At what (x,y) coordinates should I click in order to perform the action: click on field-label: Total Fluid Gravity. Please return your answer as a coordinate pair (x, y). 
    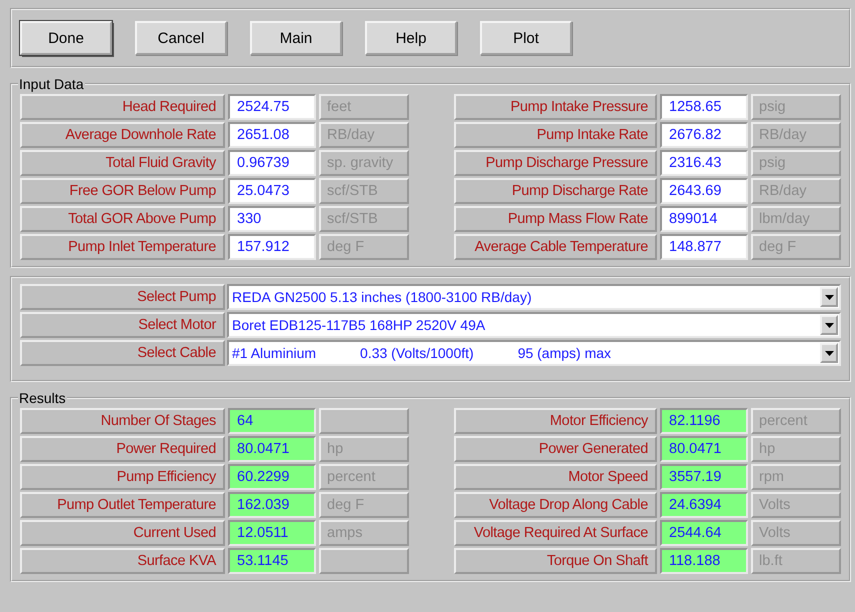
    Looking at the image, I should click on (122, 163).